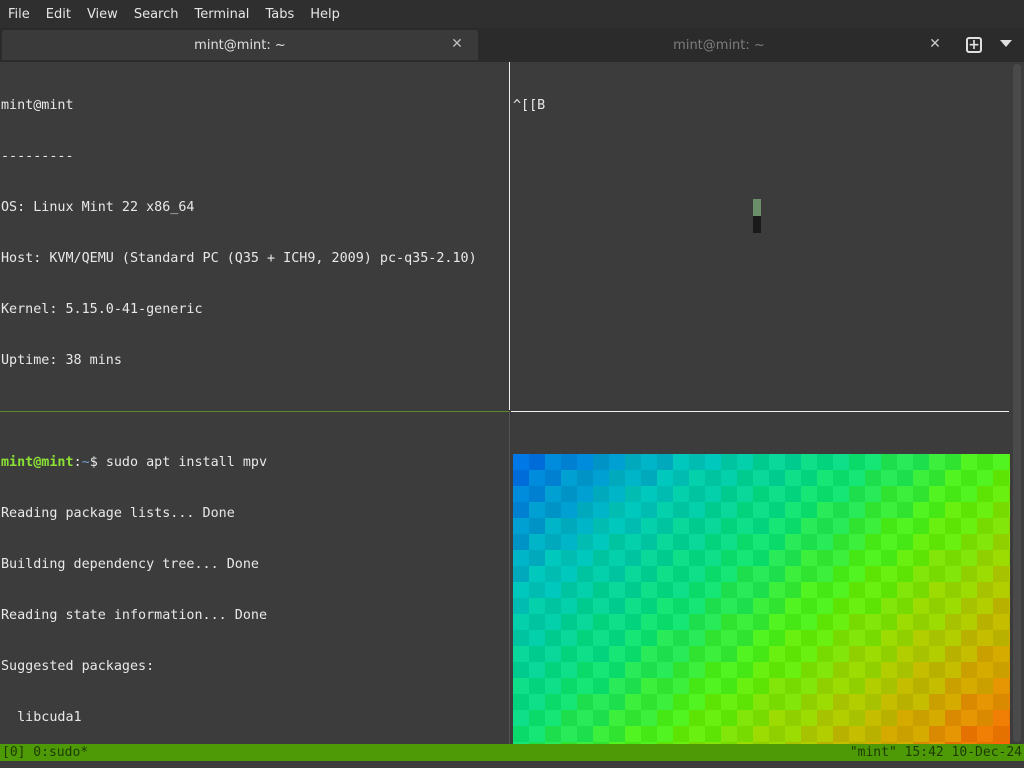 The image size is (1024, 768). I want to click on status-window-list: [0] 0:sudo*, so click(45, 752).